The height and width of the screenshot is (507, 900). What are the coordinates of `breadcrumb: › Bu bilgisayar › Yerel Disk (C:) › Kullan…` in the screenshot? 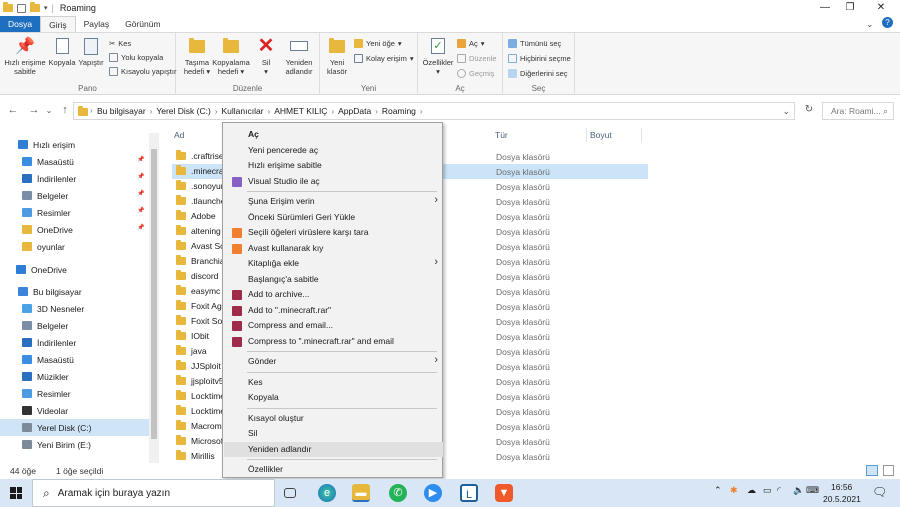 It's located at (434, 111).